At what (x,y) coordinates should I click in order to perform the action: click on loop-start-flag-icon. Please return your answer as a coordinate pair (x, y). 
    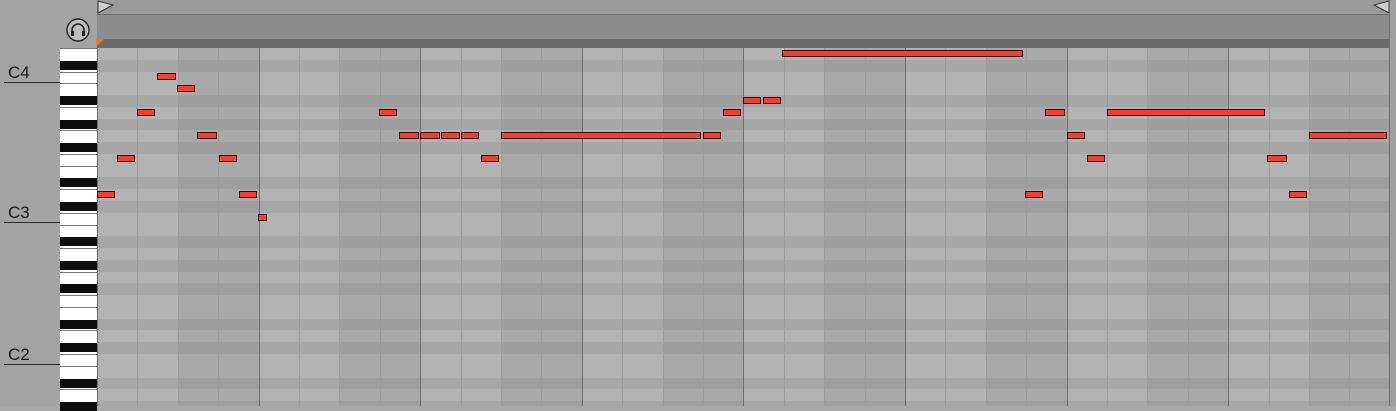
    Looking at the image, I should click on (107, 7).